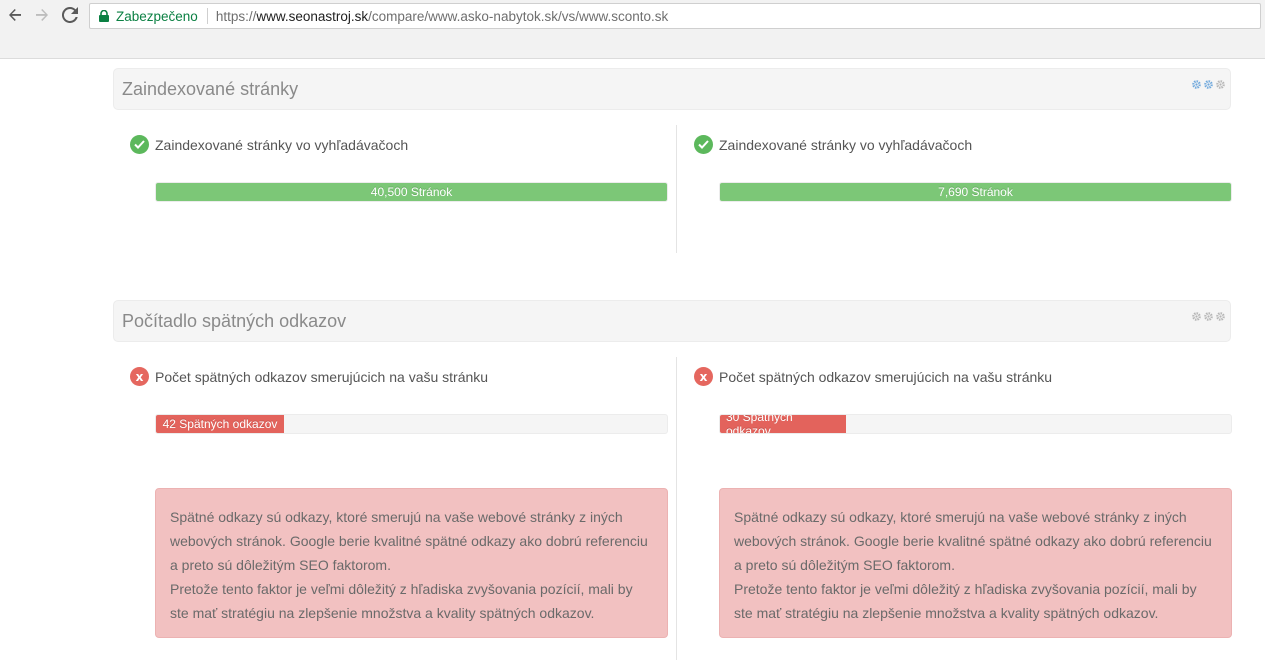  I want to click on section-title: Počítadlo spätných odkazov, so click(234, 321).